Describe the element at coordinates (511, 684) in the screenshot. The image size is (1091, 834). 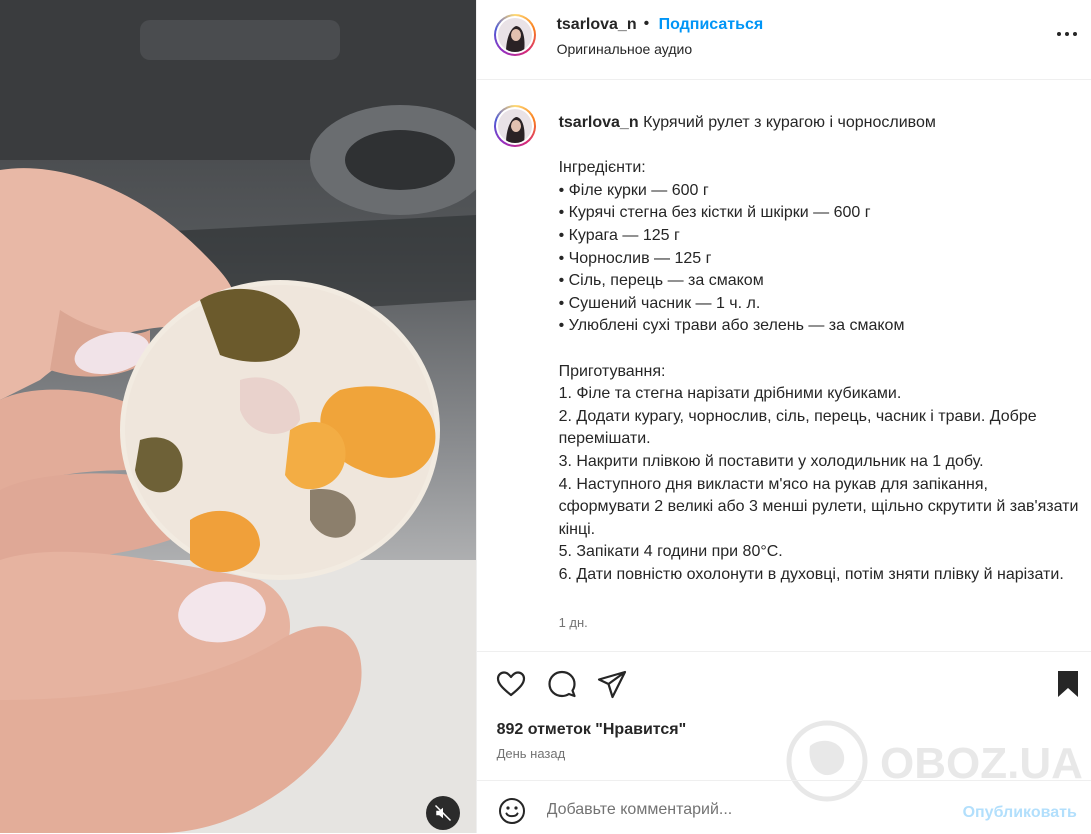
I see `heart-icon` at that location.